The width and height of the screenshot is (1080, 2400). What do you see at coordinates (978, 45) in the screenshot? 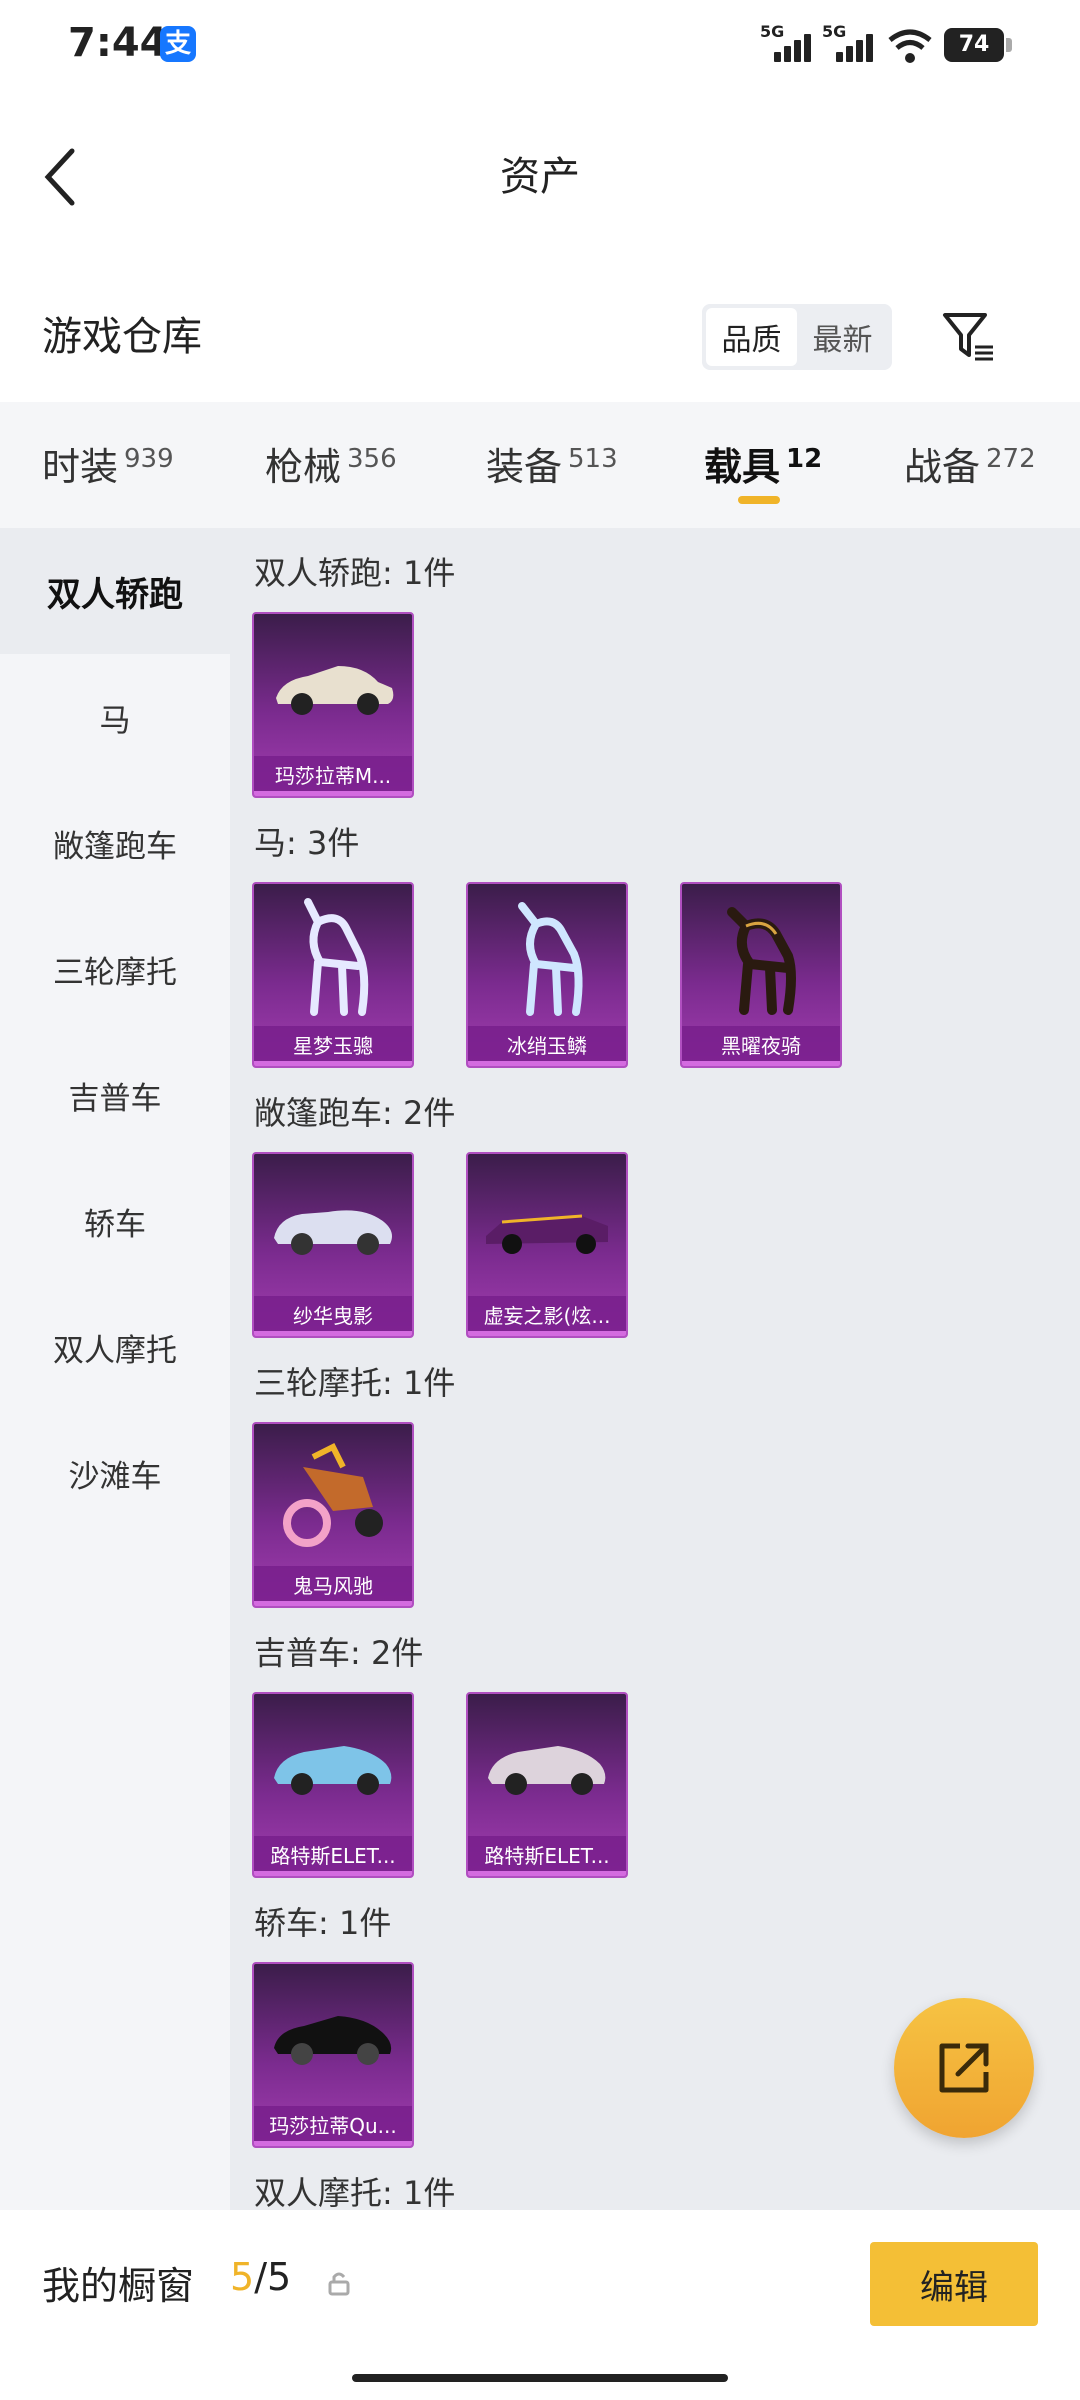
I see `battery-icon: 74` at bounding box center [978, 45].